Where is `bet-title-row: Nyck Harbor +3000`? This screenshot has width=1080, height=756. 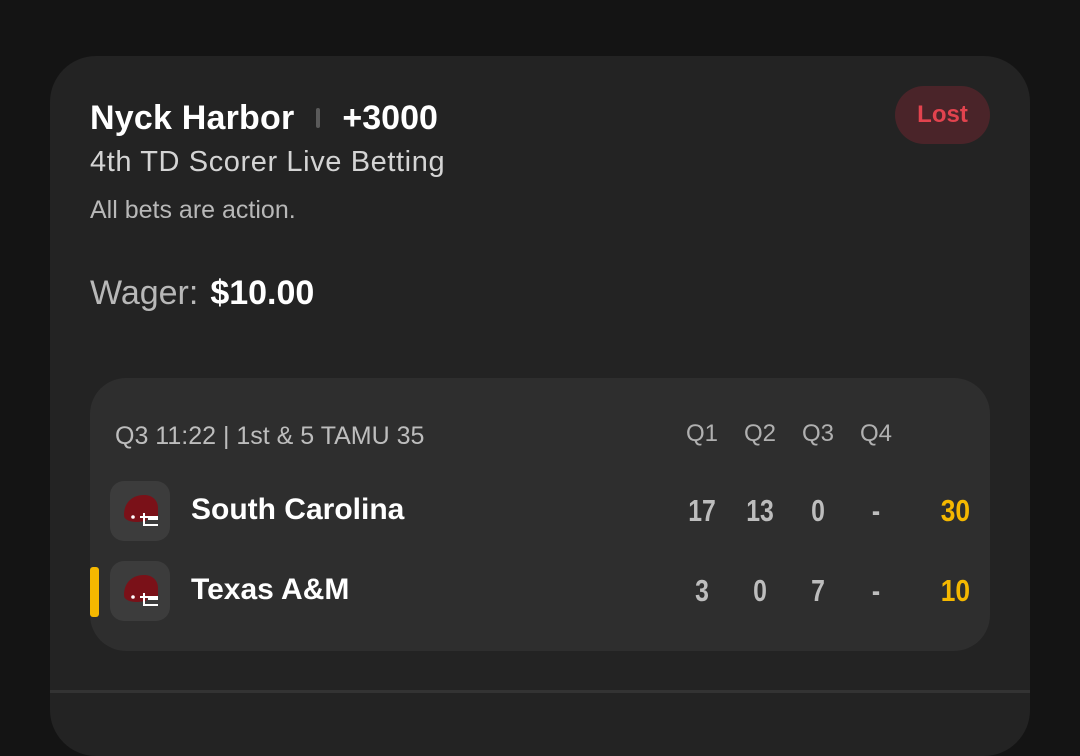
bet-title-row: Nyck Harbor +3000 is located at coordinates (264, 118).